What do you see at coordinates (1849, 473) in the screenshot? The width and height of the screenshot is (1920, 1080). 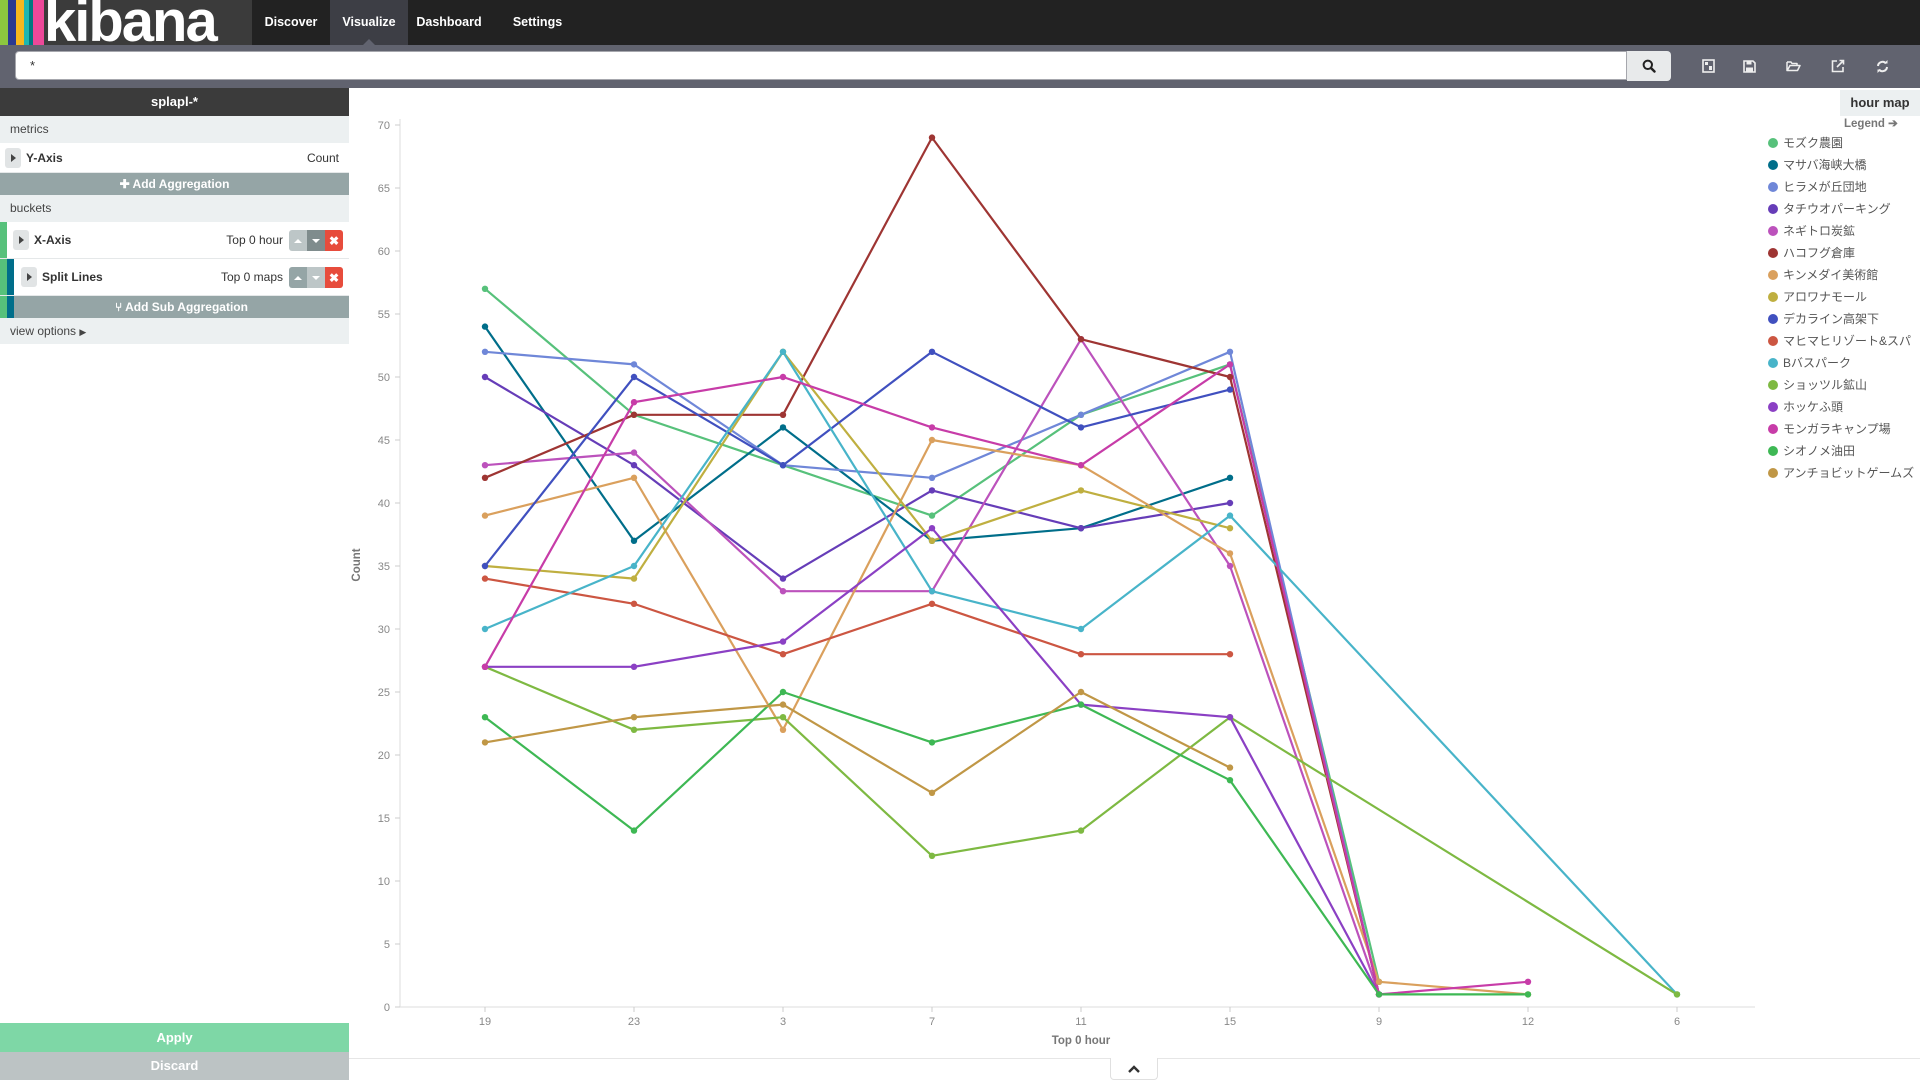 I see `legend-label: アンチョビットゲームズ` at bounding box center [1849, 473].